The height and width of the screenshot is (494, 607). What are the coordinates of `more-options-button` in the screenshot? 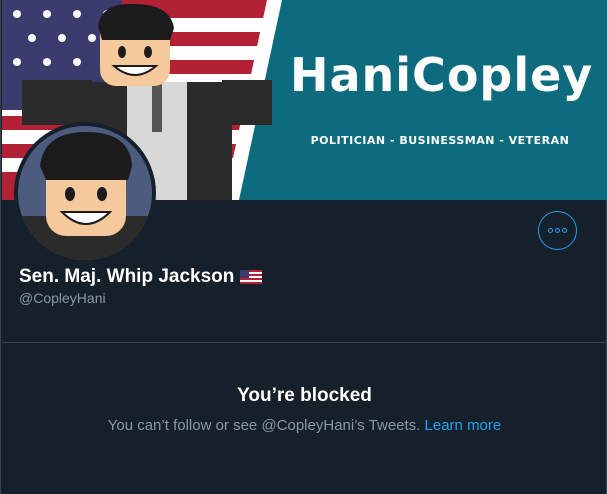 It's located at (557, 230).